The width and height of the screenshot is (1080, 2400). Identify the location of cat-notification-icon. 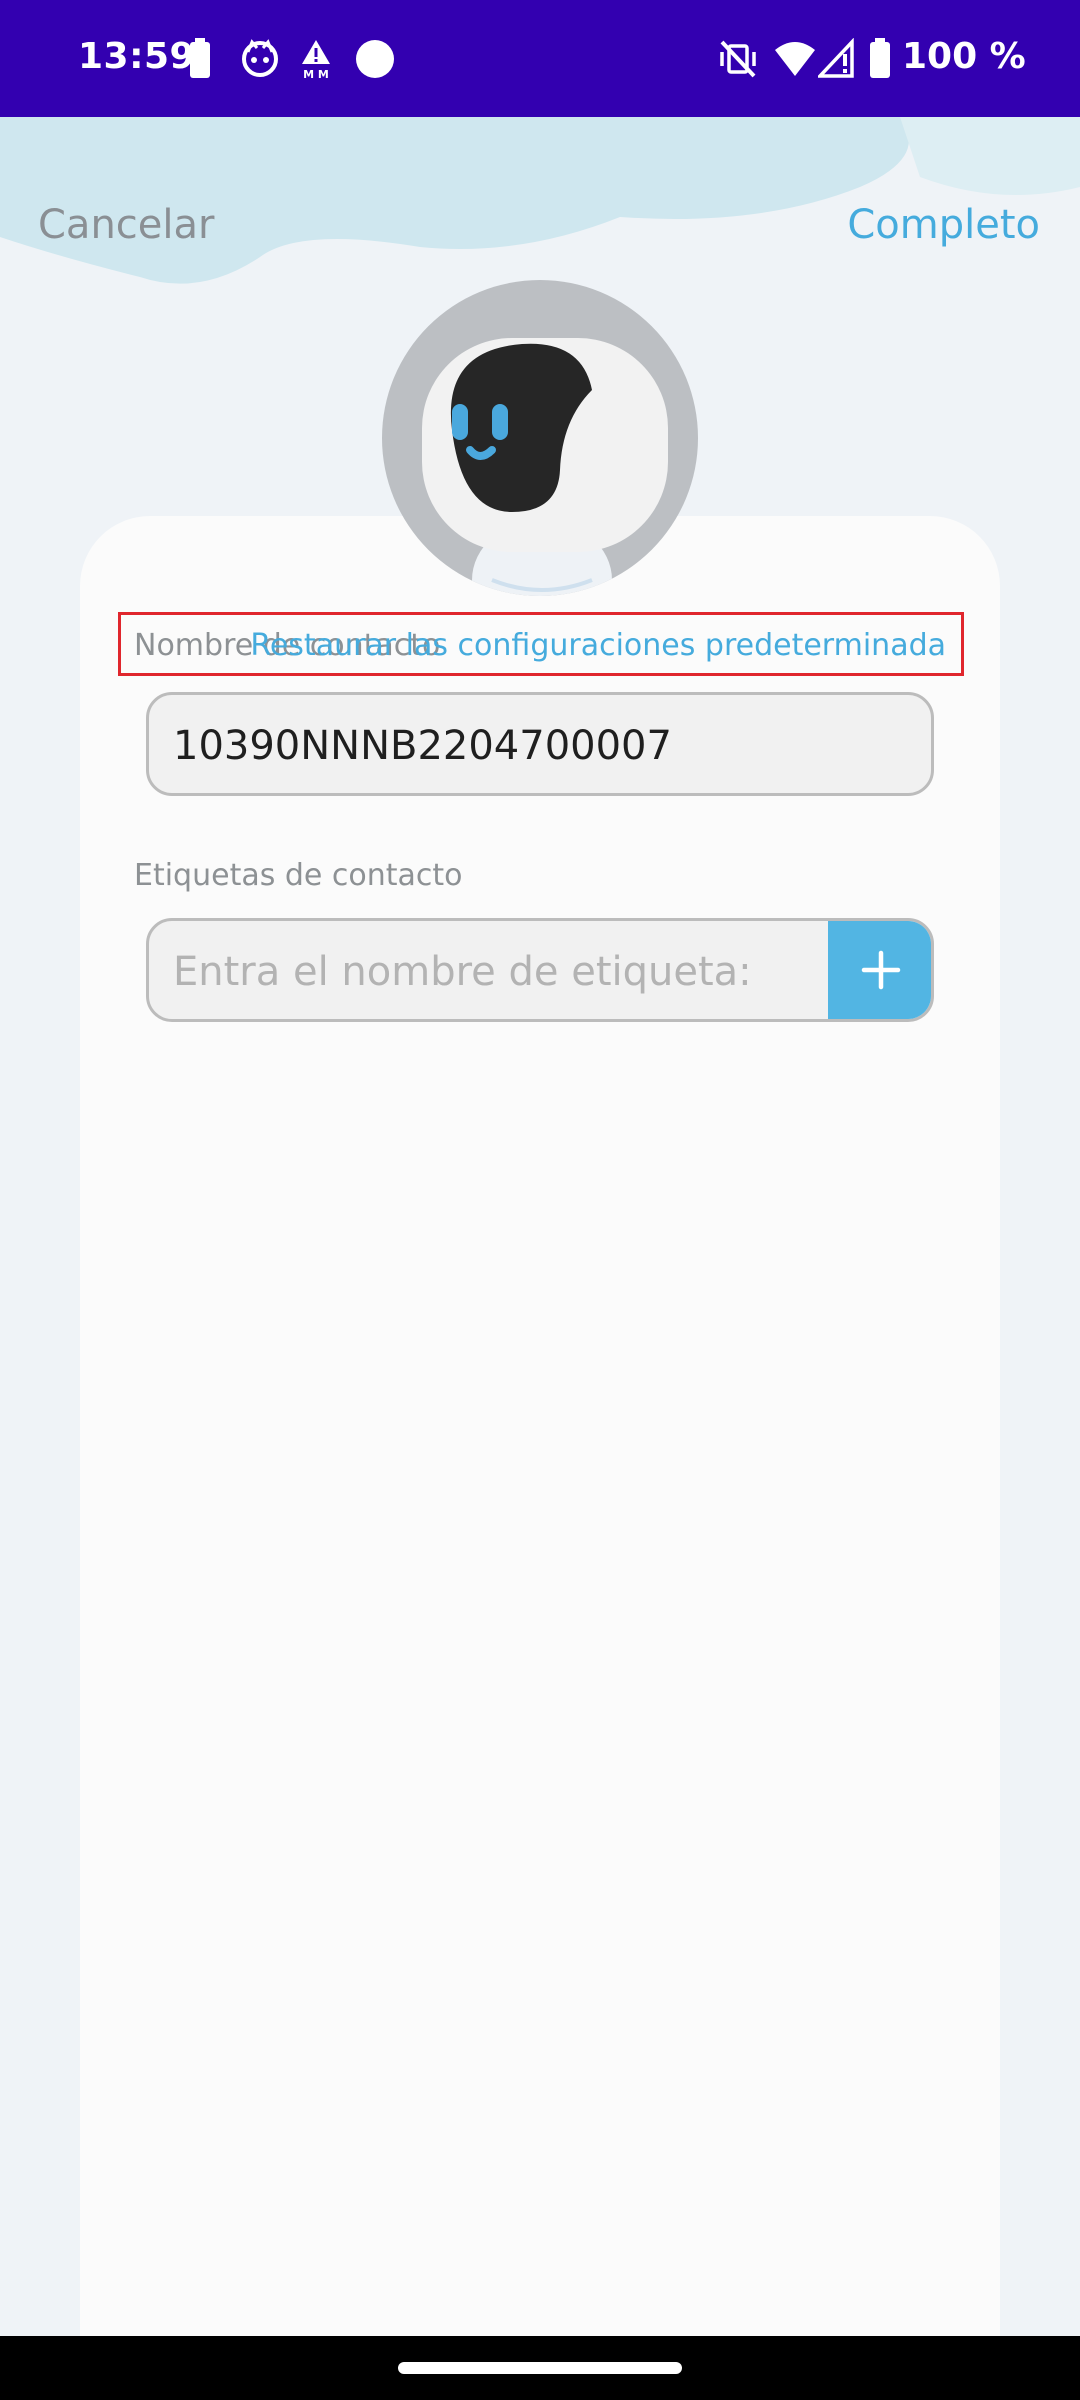
(260, 61).